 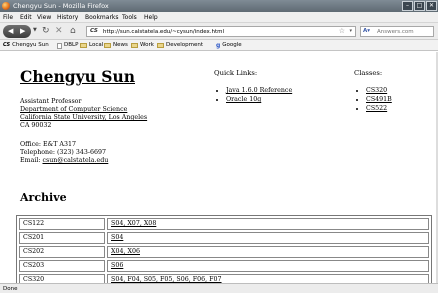 What do you see at coordinates (268, 252) in the screenshot?
I see `terms-cell: X04, X06` at bounding box center [268, 252].